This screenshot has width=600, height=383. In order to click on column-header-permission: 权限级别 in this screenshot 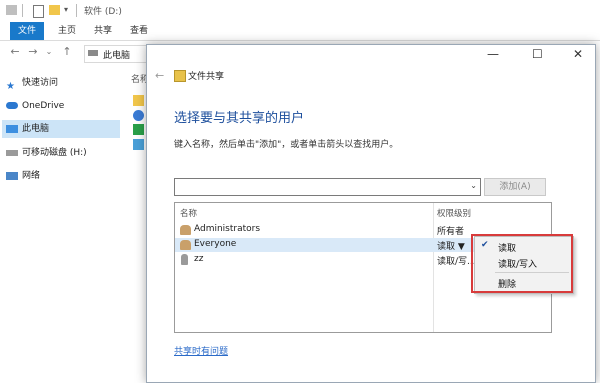, I will do `click(454, 213)`.